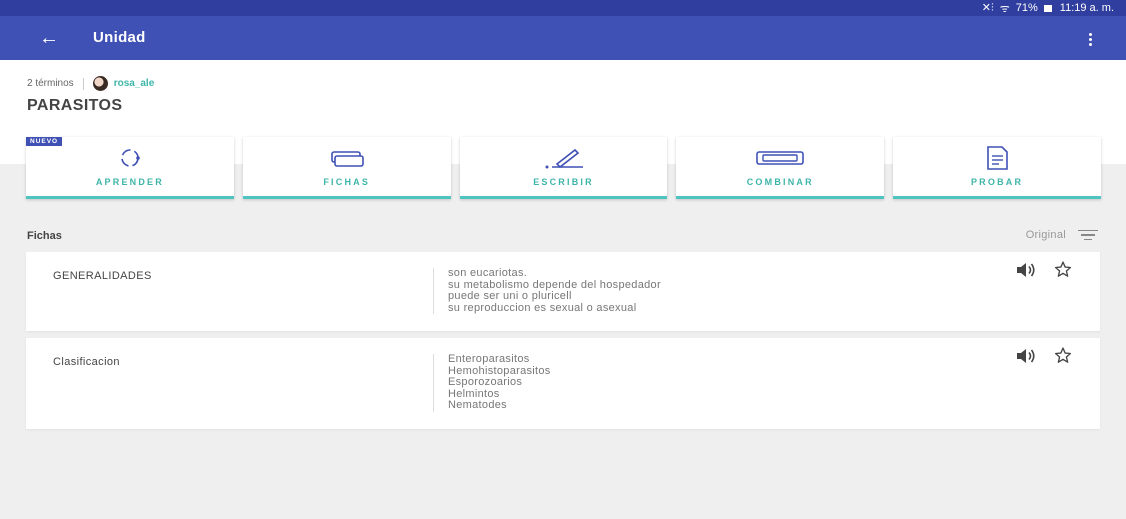 The image size is (1126, 519). Describe the element at coordinates (119, 37) in the screenshot. I see `app-title: Unidad` at that location.